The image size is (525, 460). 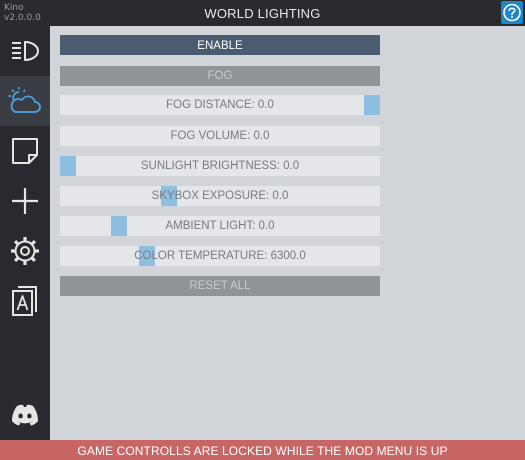 I want to click on discord-icon, so click(x=25, y=415).